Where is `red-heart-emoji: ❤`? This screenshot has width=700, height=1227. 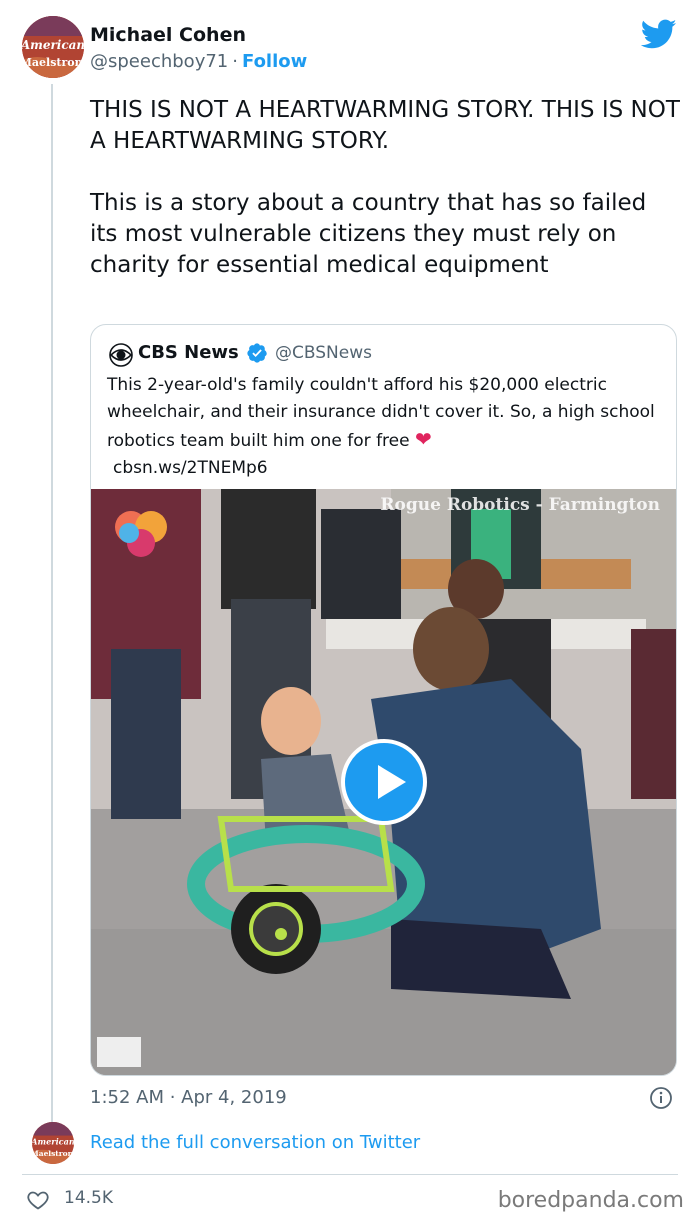 red-heart-emoji: ❤ is located at coordinates (423, 439).